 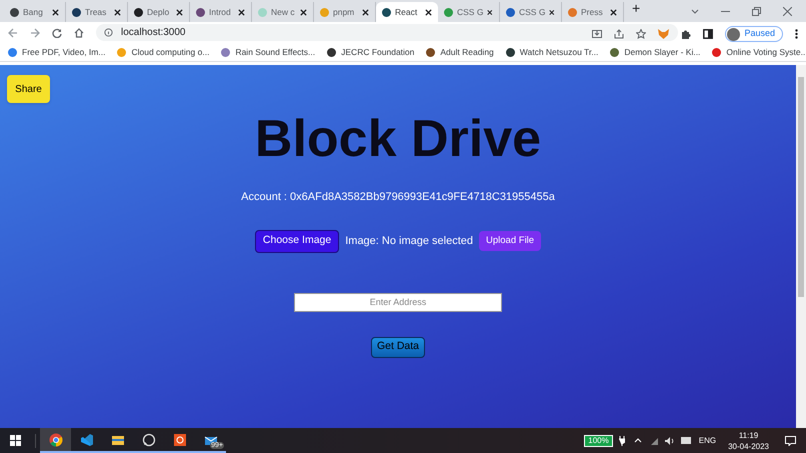 What do you see at coordinates (510, 241) in the screenshot?
I see `upload-button: Upload File` at bounding box center [510, 241].